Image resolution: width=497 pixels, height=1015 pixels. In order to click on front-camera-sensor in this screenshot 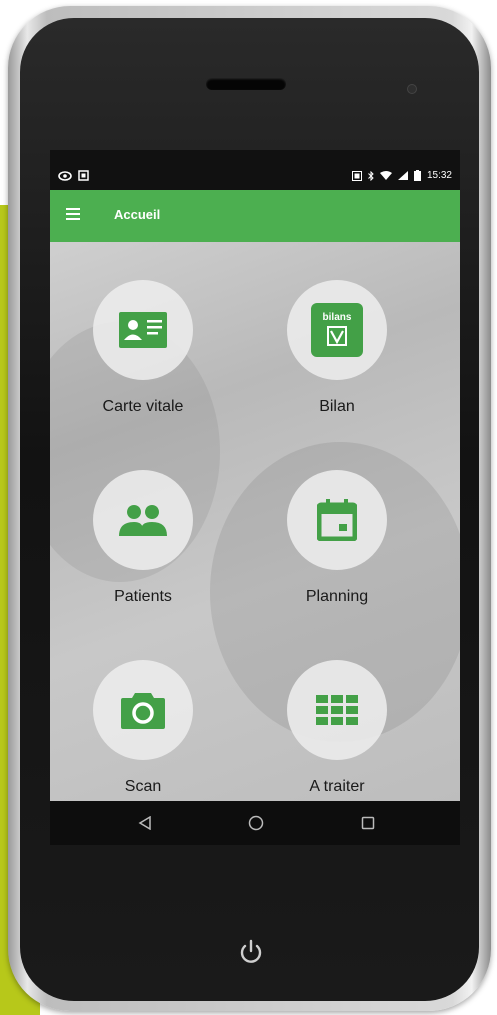, I will do `click(412, 89)`.